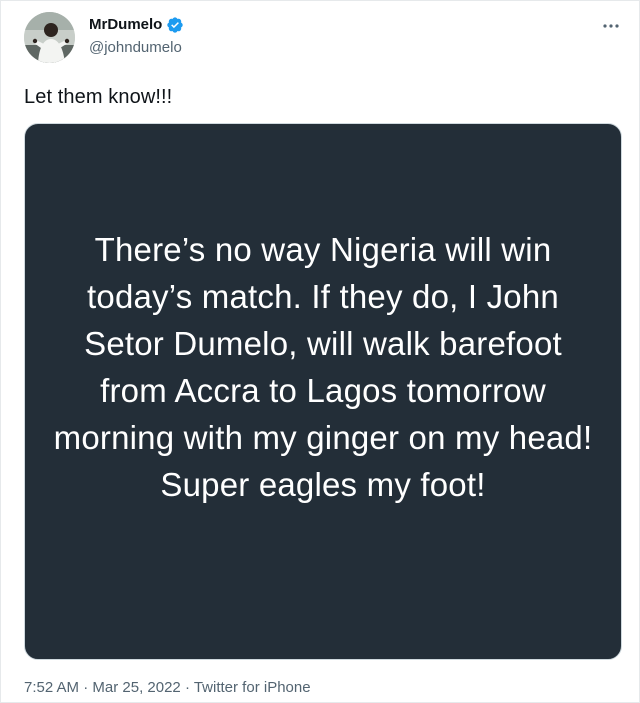  What do you see at coordinates (252, 687) in the screenshot?
I see `tweet-source: Twitter for iPhone` at bounding box center [252, 687].